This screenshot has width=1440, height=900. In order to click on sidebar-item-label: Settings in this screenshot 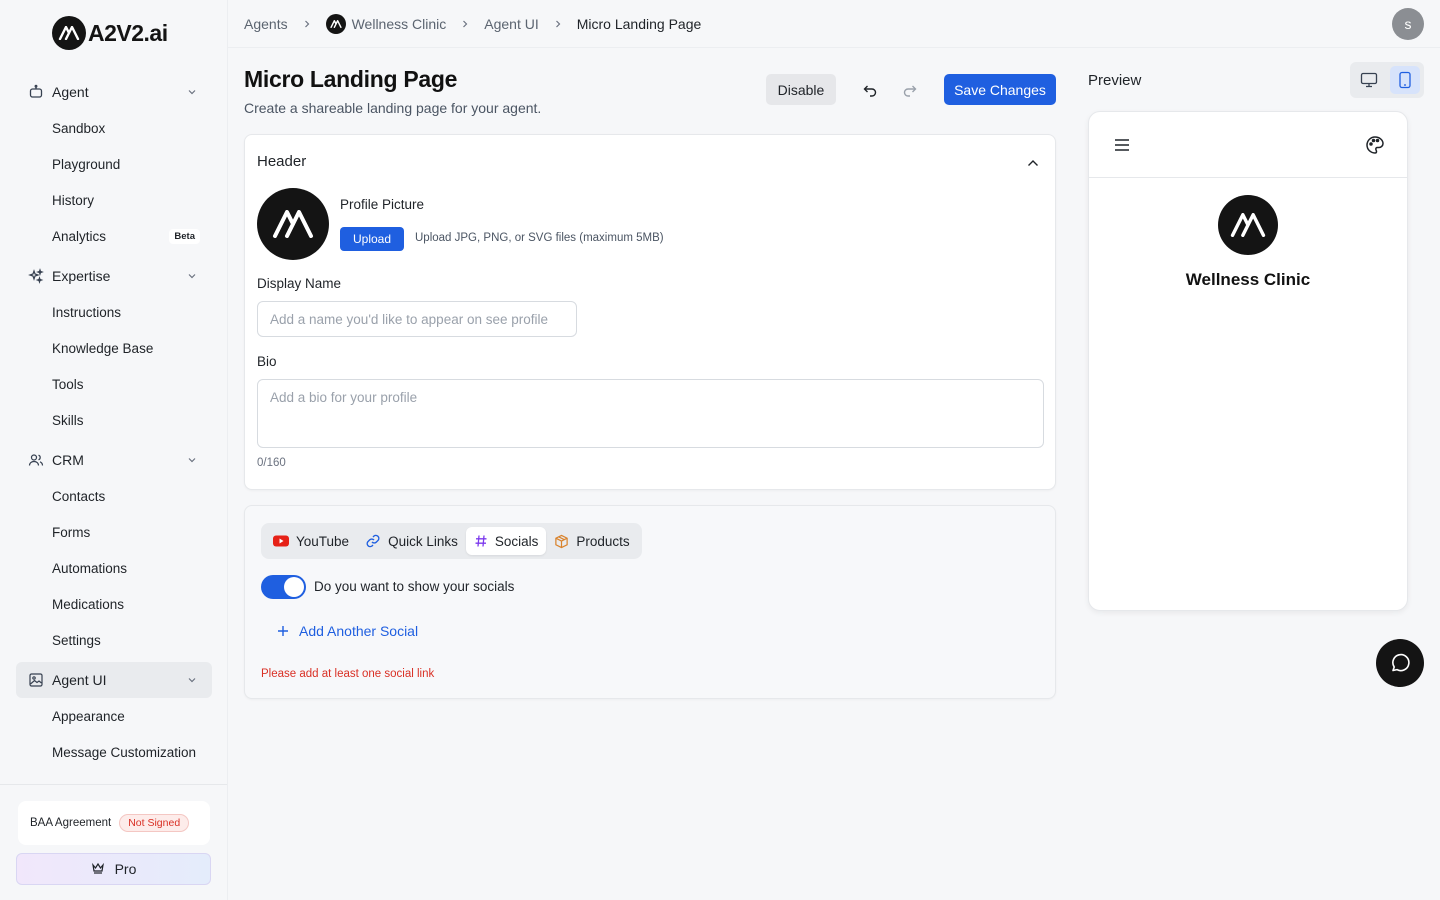, I will do `click(76, 640)`.